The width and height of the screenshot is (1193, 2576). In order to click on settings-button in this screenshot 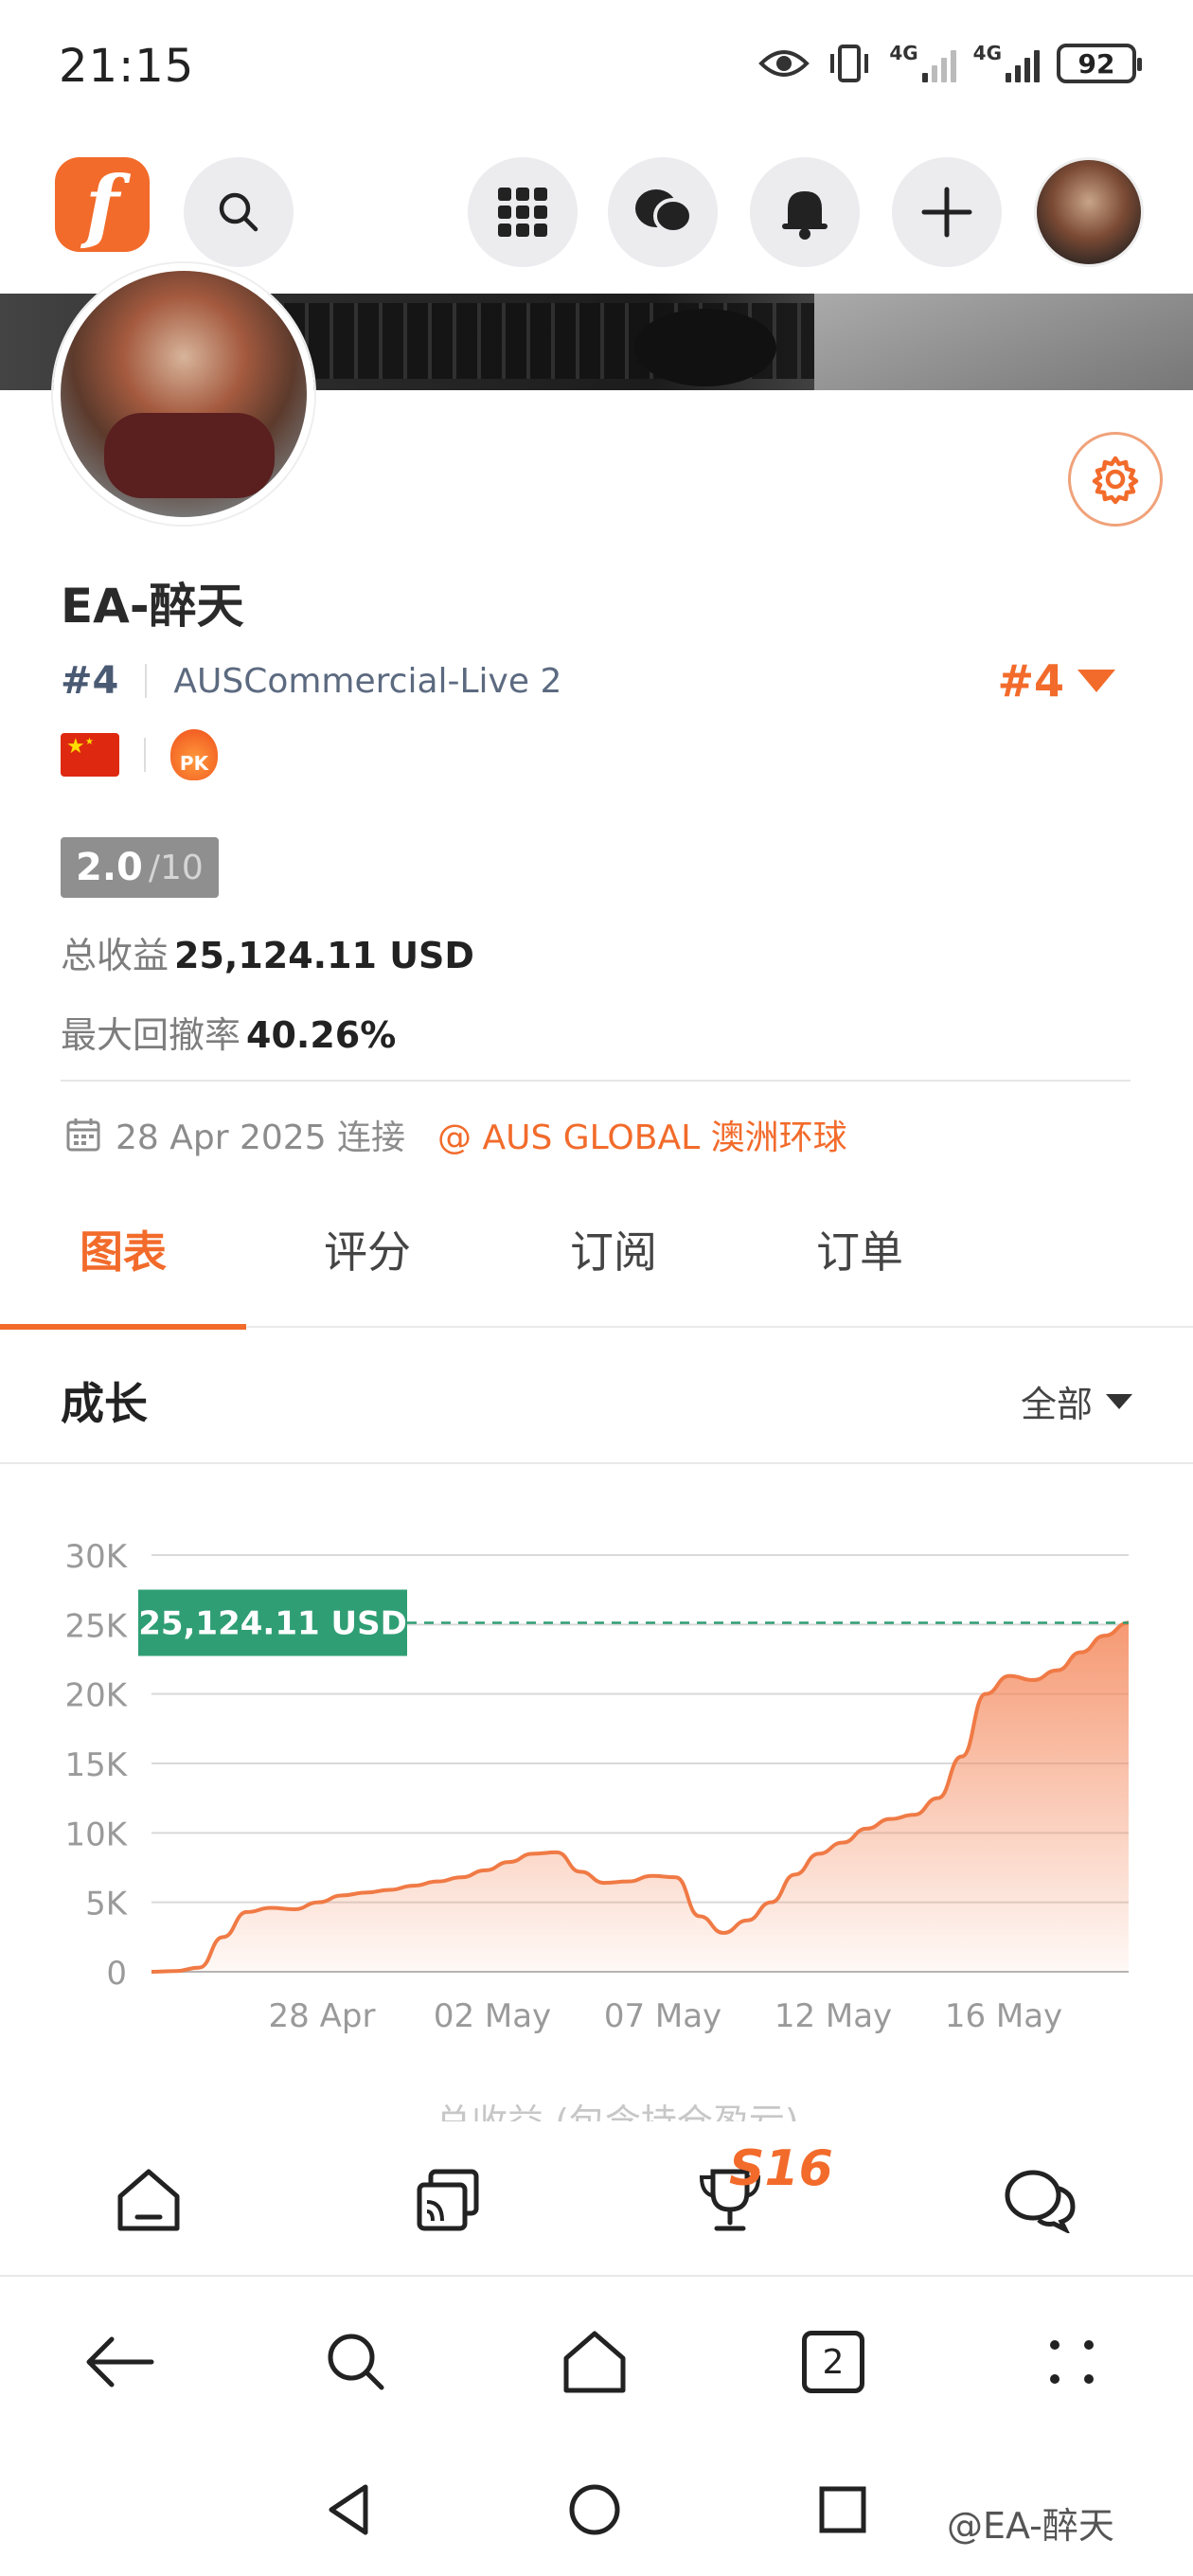, I will do `click(1115, 479)`.